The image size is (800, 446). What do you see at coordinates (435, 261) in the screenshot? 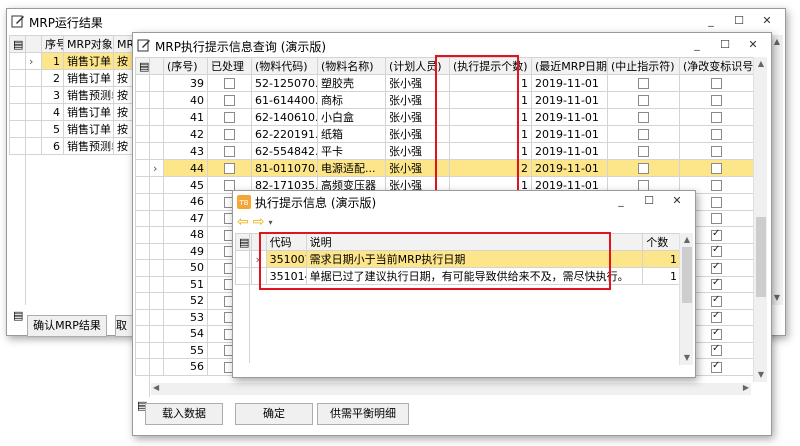
I see `annotation-box-detail-rows` at bounding box center [435, 261].